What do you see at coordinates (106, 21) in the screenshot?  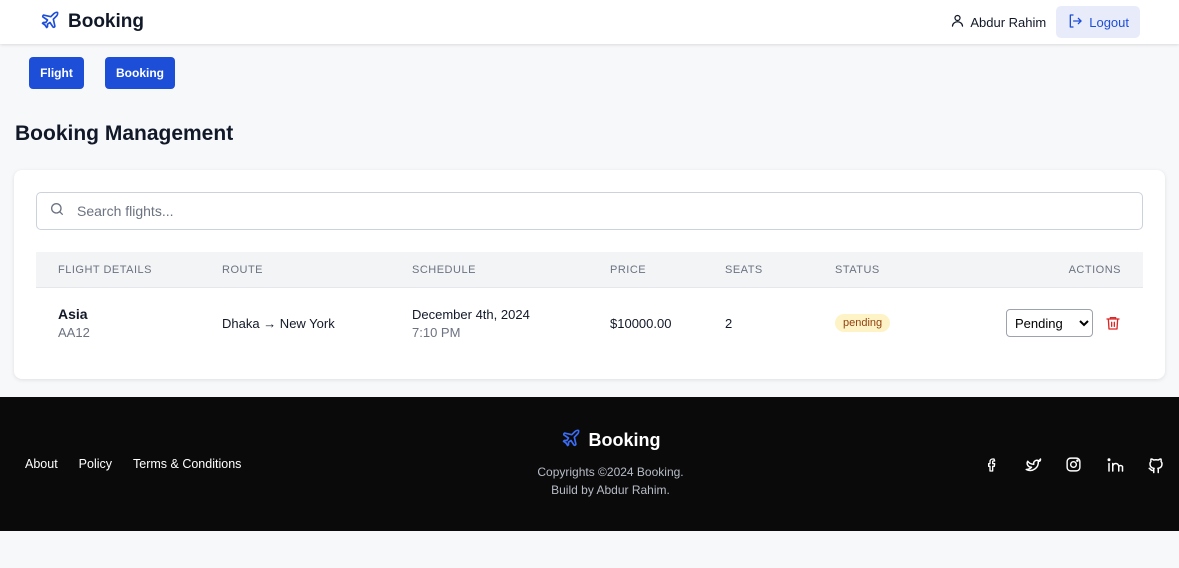 I see `brand-name: Booking` at bounding box center [106, 21].